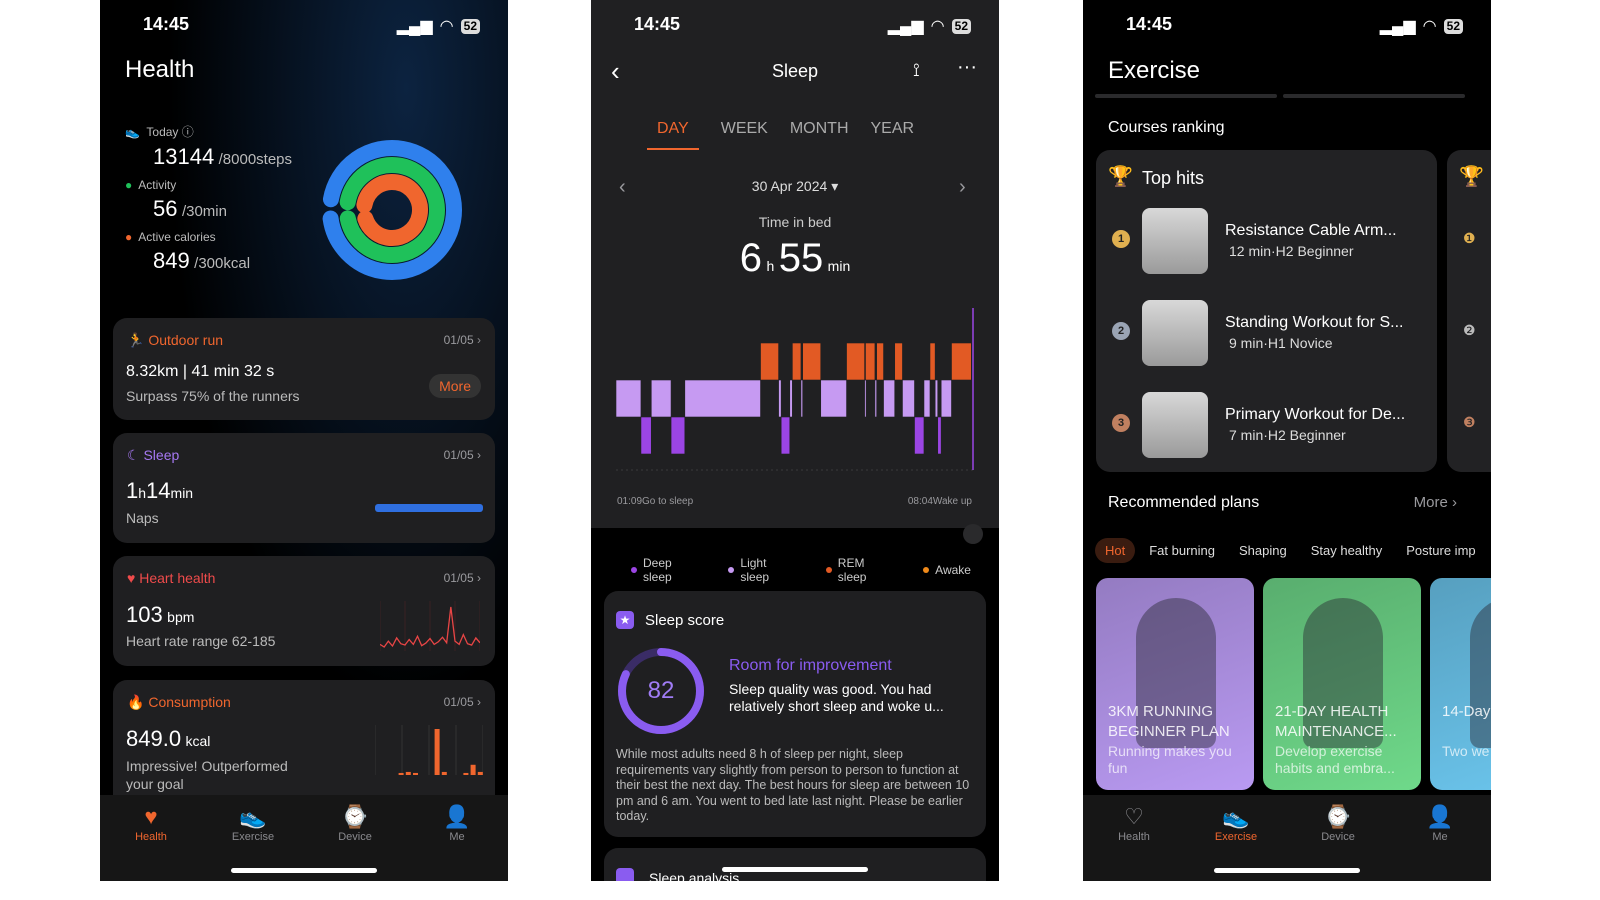  Describe the element at coordinates (1263, 550) in the screenshot. I see `chip-shaping: Shaping` at that location.